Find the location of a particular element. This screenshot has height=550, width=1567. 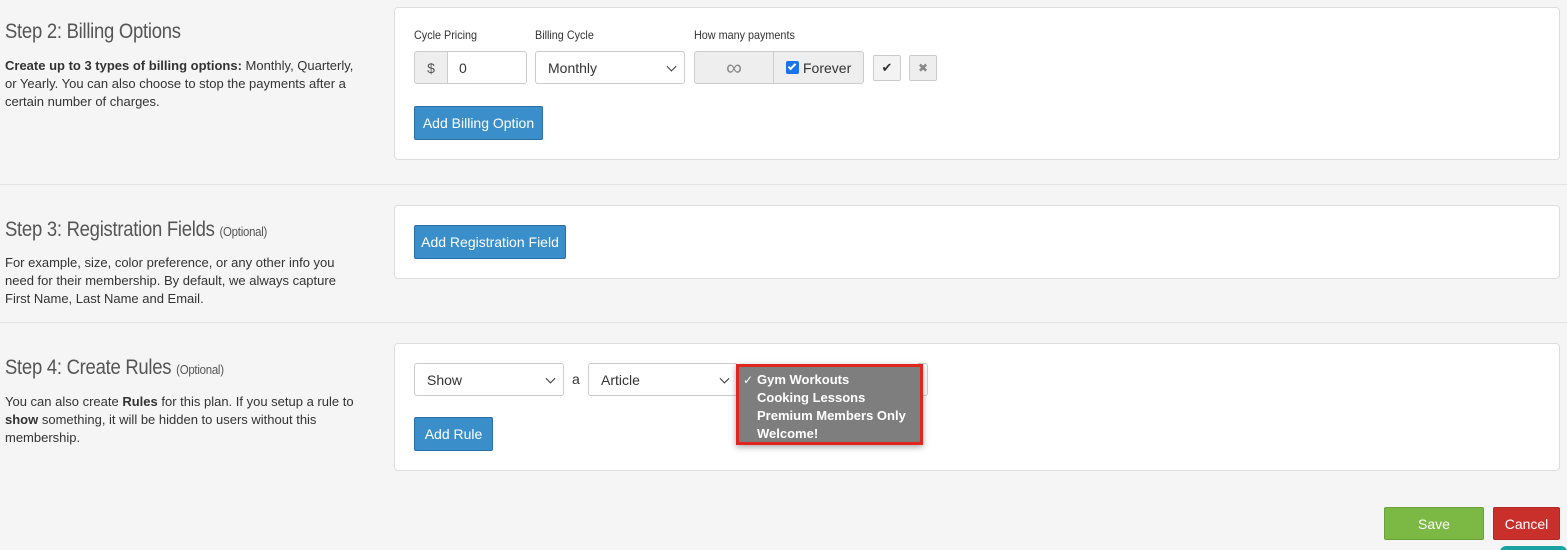

step4-desc-bold-2: show is located at coordinates (22, 419).